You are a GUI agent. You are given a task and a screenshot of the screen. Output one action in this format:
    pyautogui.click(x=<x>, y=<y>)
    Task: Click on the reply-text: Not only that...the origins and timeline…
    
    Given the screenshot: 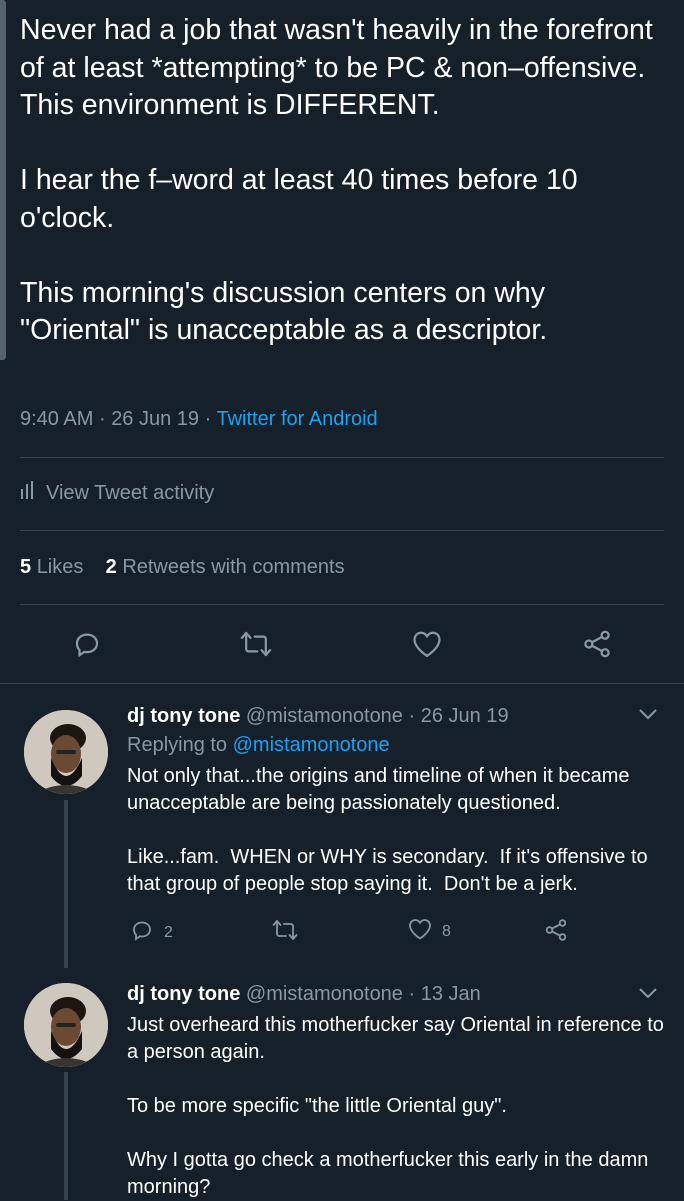 What is the action you would take?
    pyautogui.click(x=387, y=830)
    